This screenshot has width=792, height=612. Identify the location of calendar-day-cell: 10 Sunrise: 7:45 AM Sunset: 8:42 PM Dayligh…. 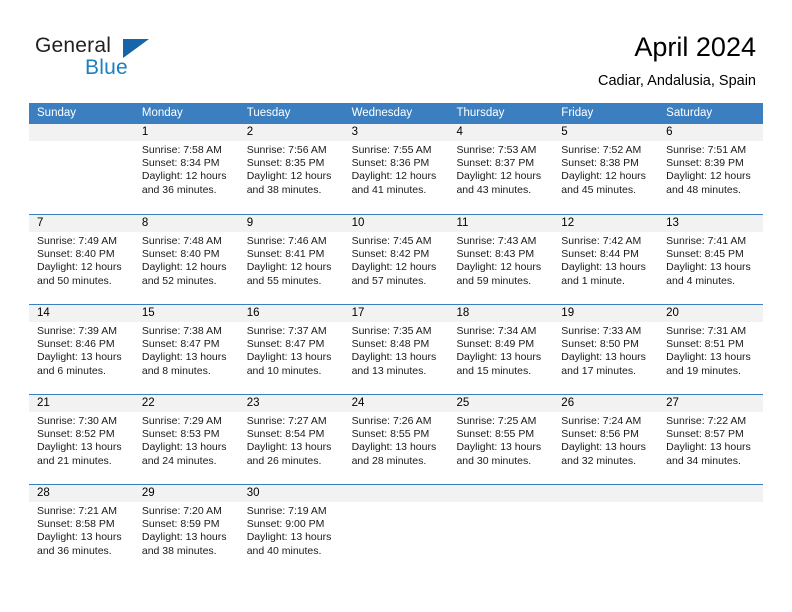
(396, 259).